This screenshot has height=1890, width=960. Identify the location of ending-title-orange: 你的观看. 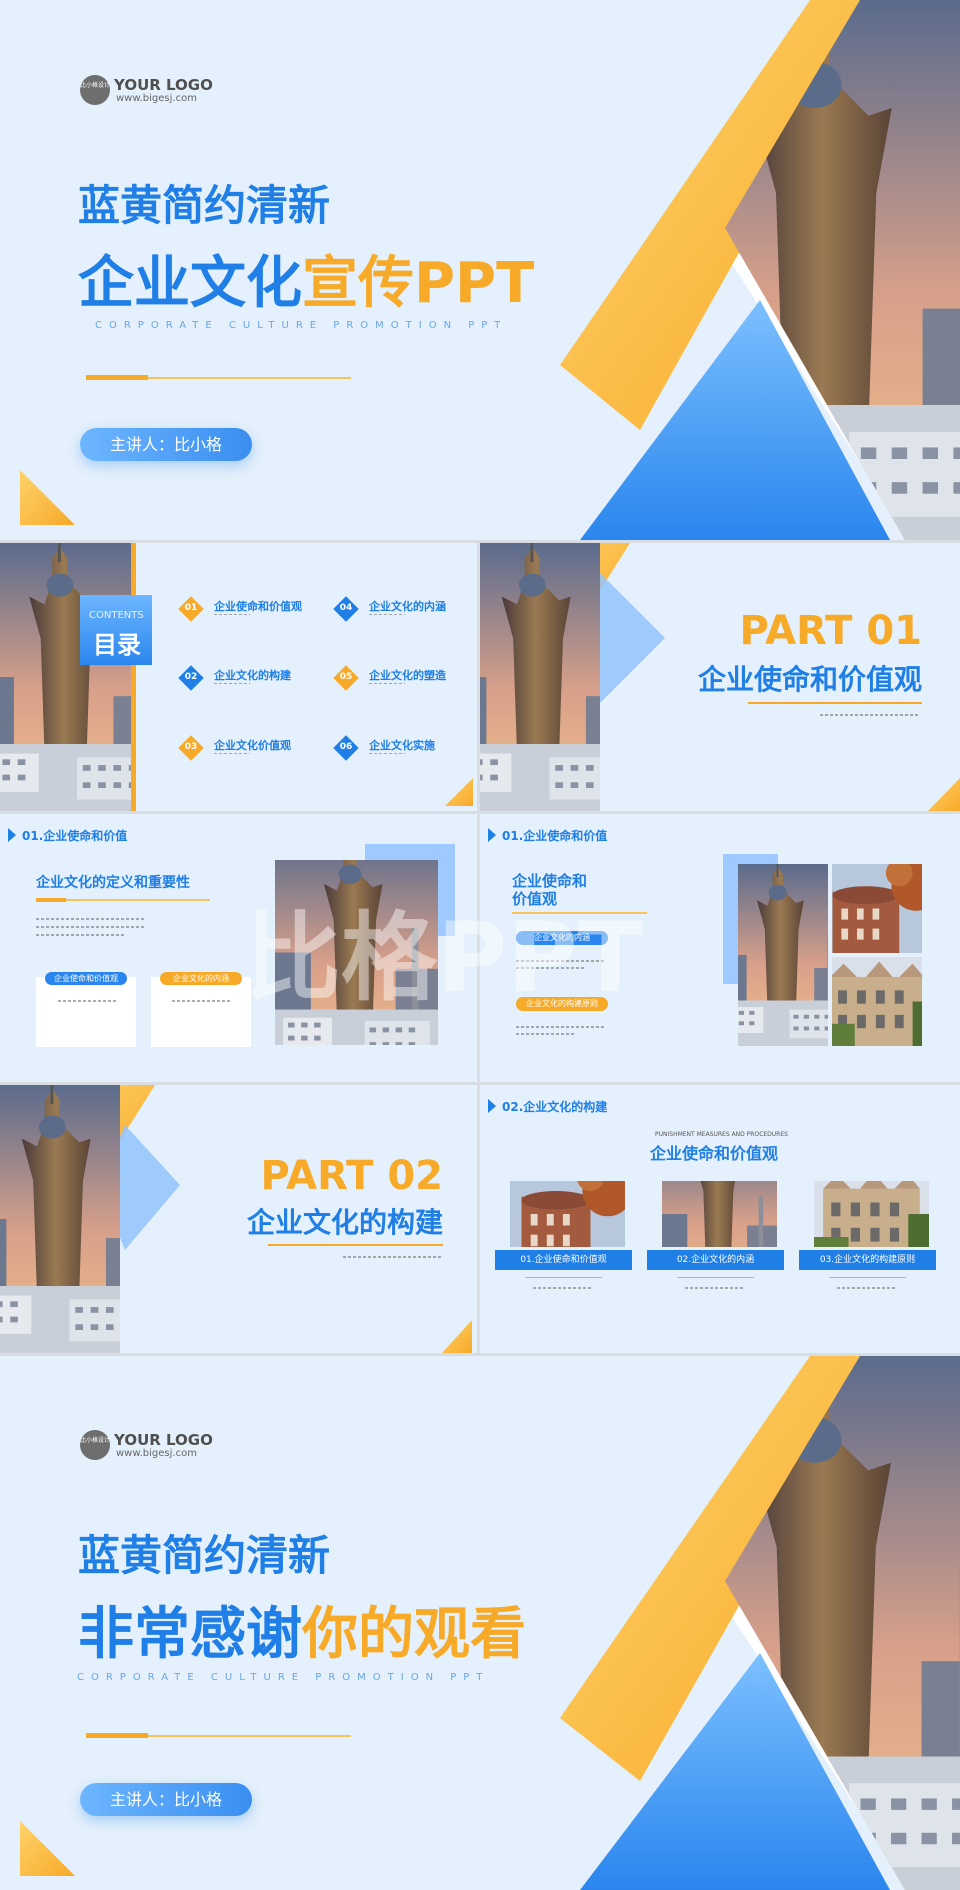
(414, 1634).